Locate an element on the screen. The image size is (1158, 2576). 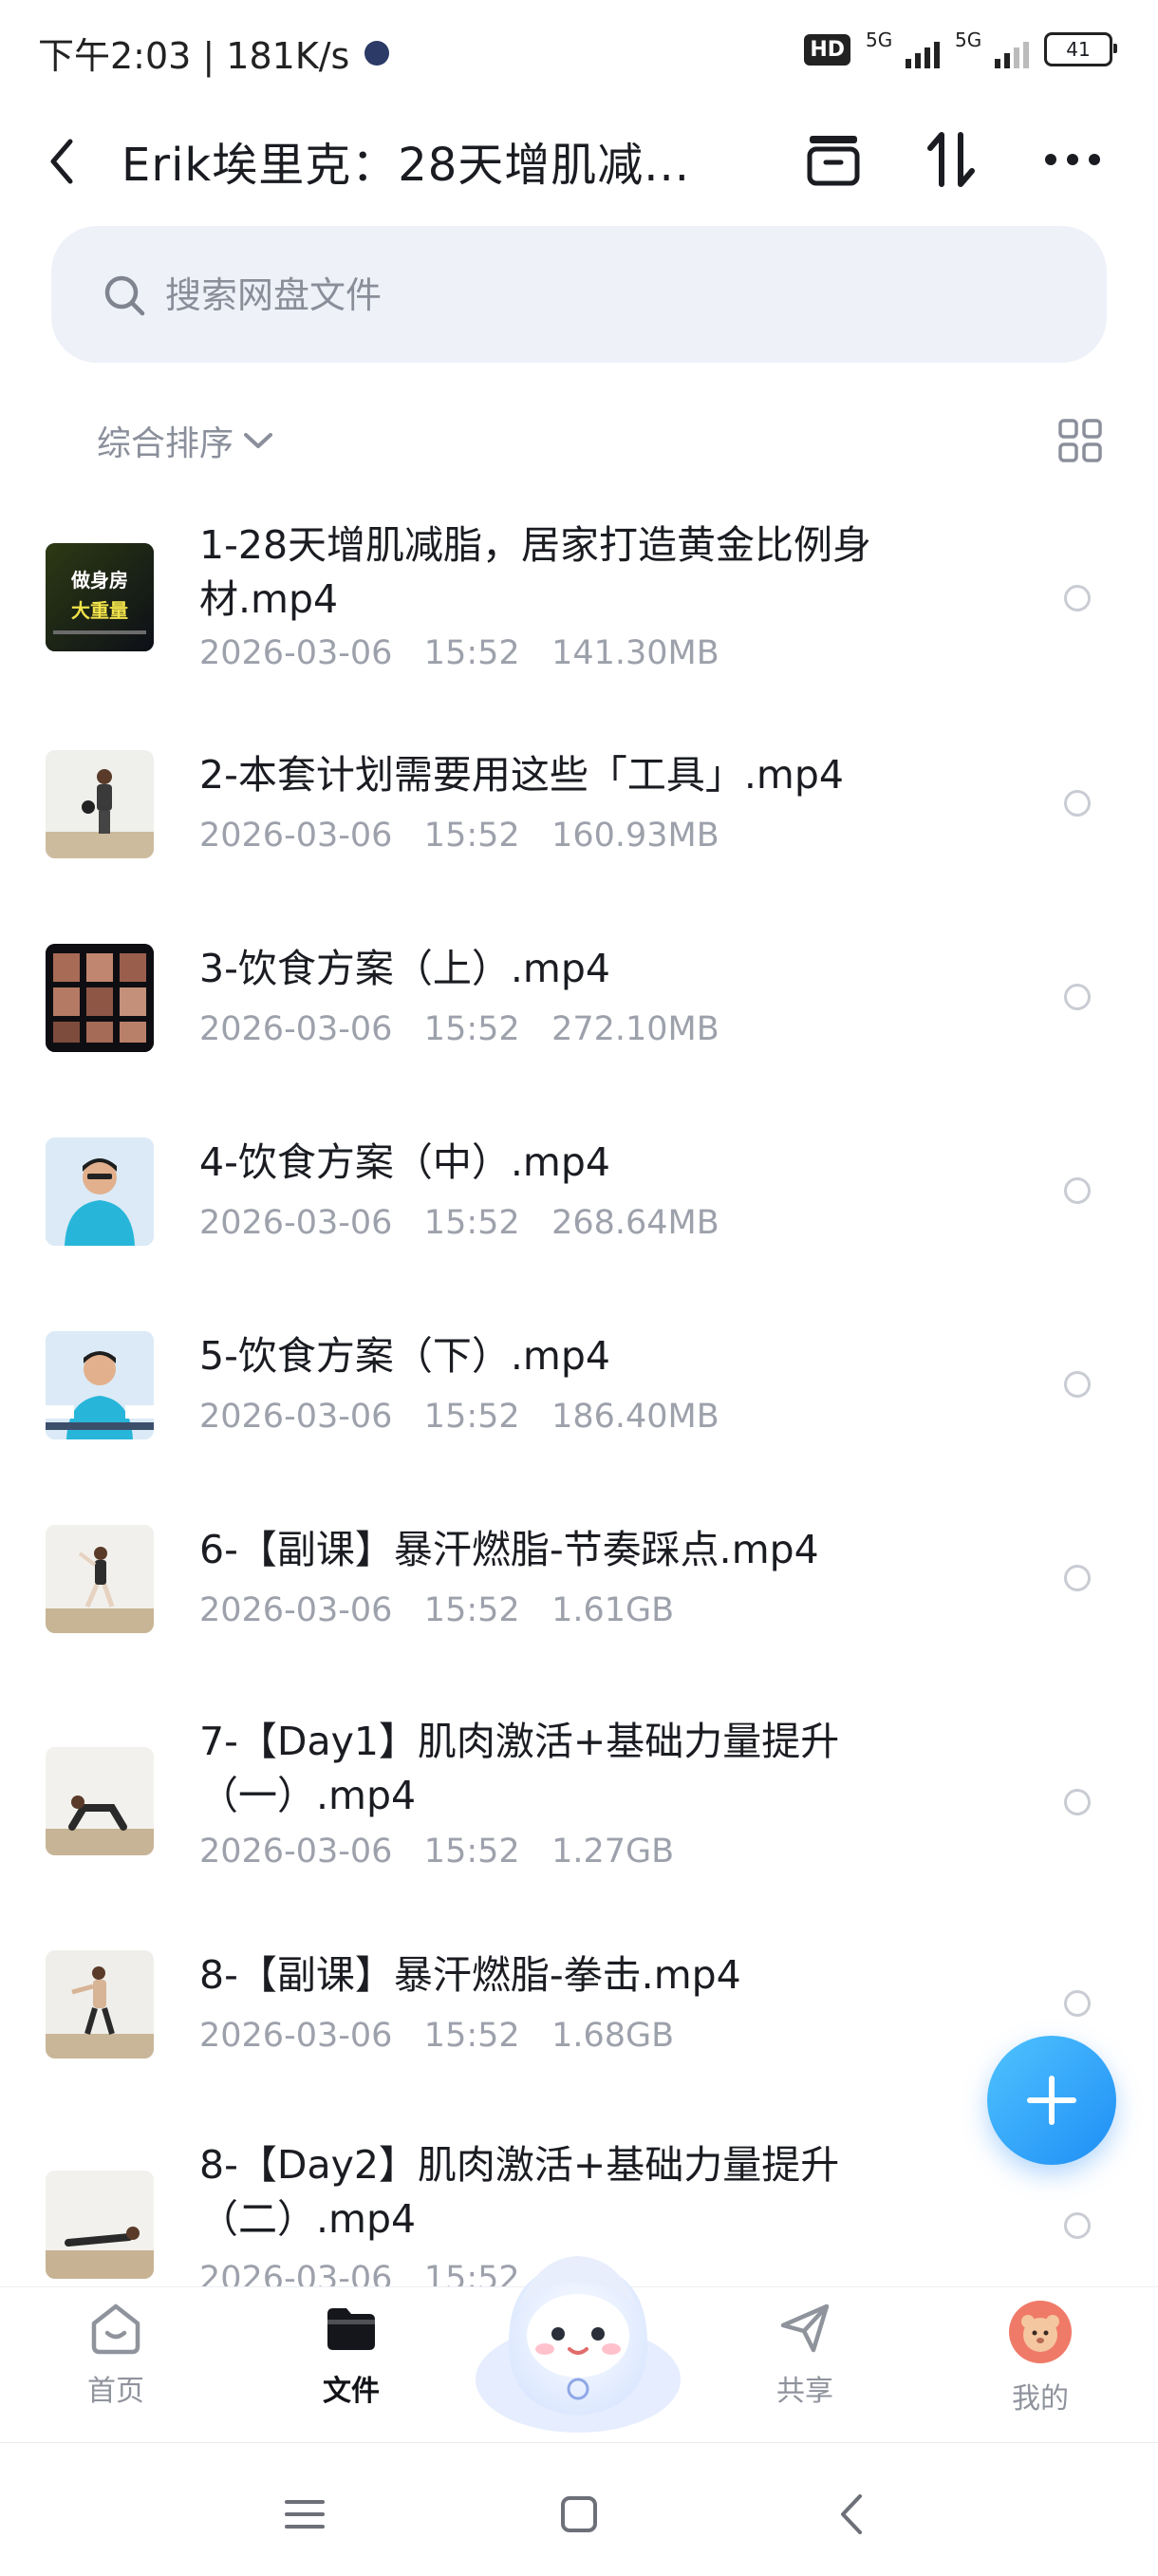
chevron-down-icon is located at coordinates (258, 440).